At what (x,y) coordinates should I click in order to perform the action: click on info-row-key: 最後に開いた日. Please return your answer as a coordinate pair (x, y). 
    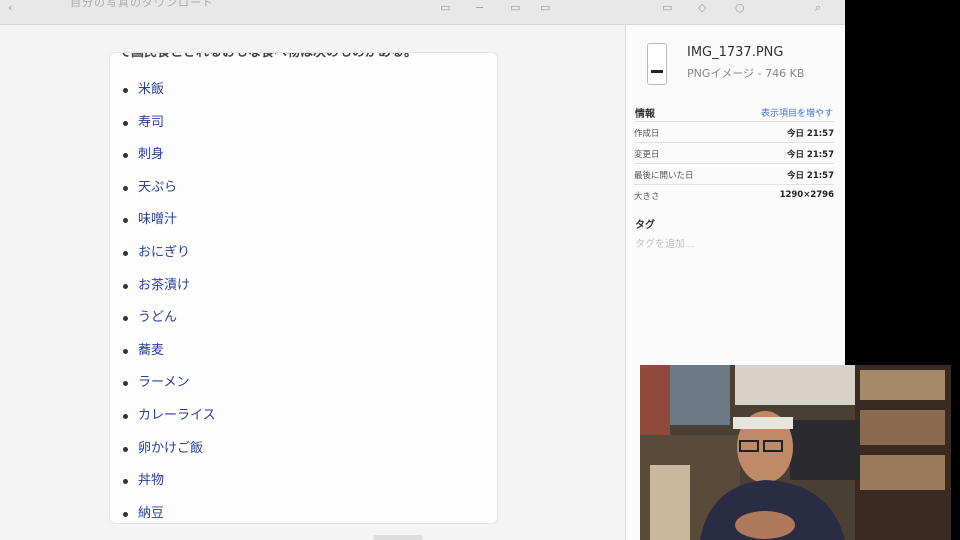
    Looking at the image, I should click on (664, 176).